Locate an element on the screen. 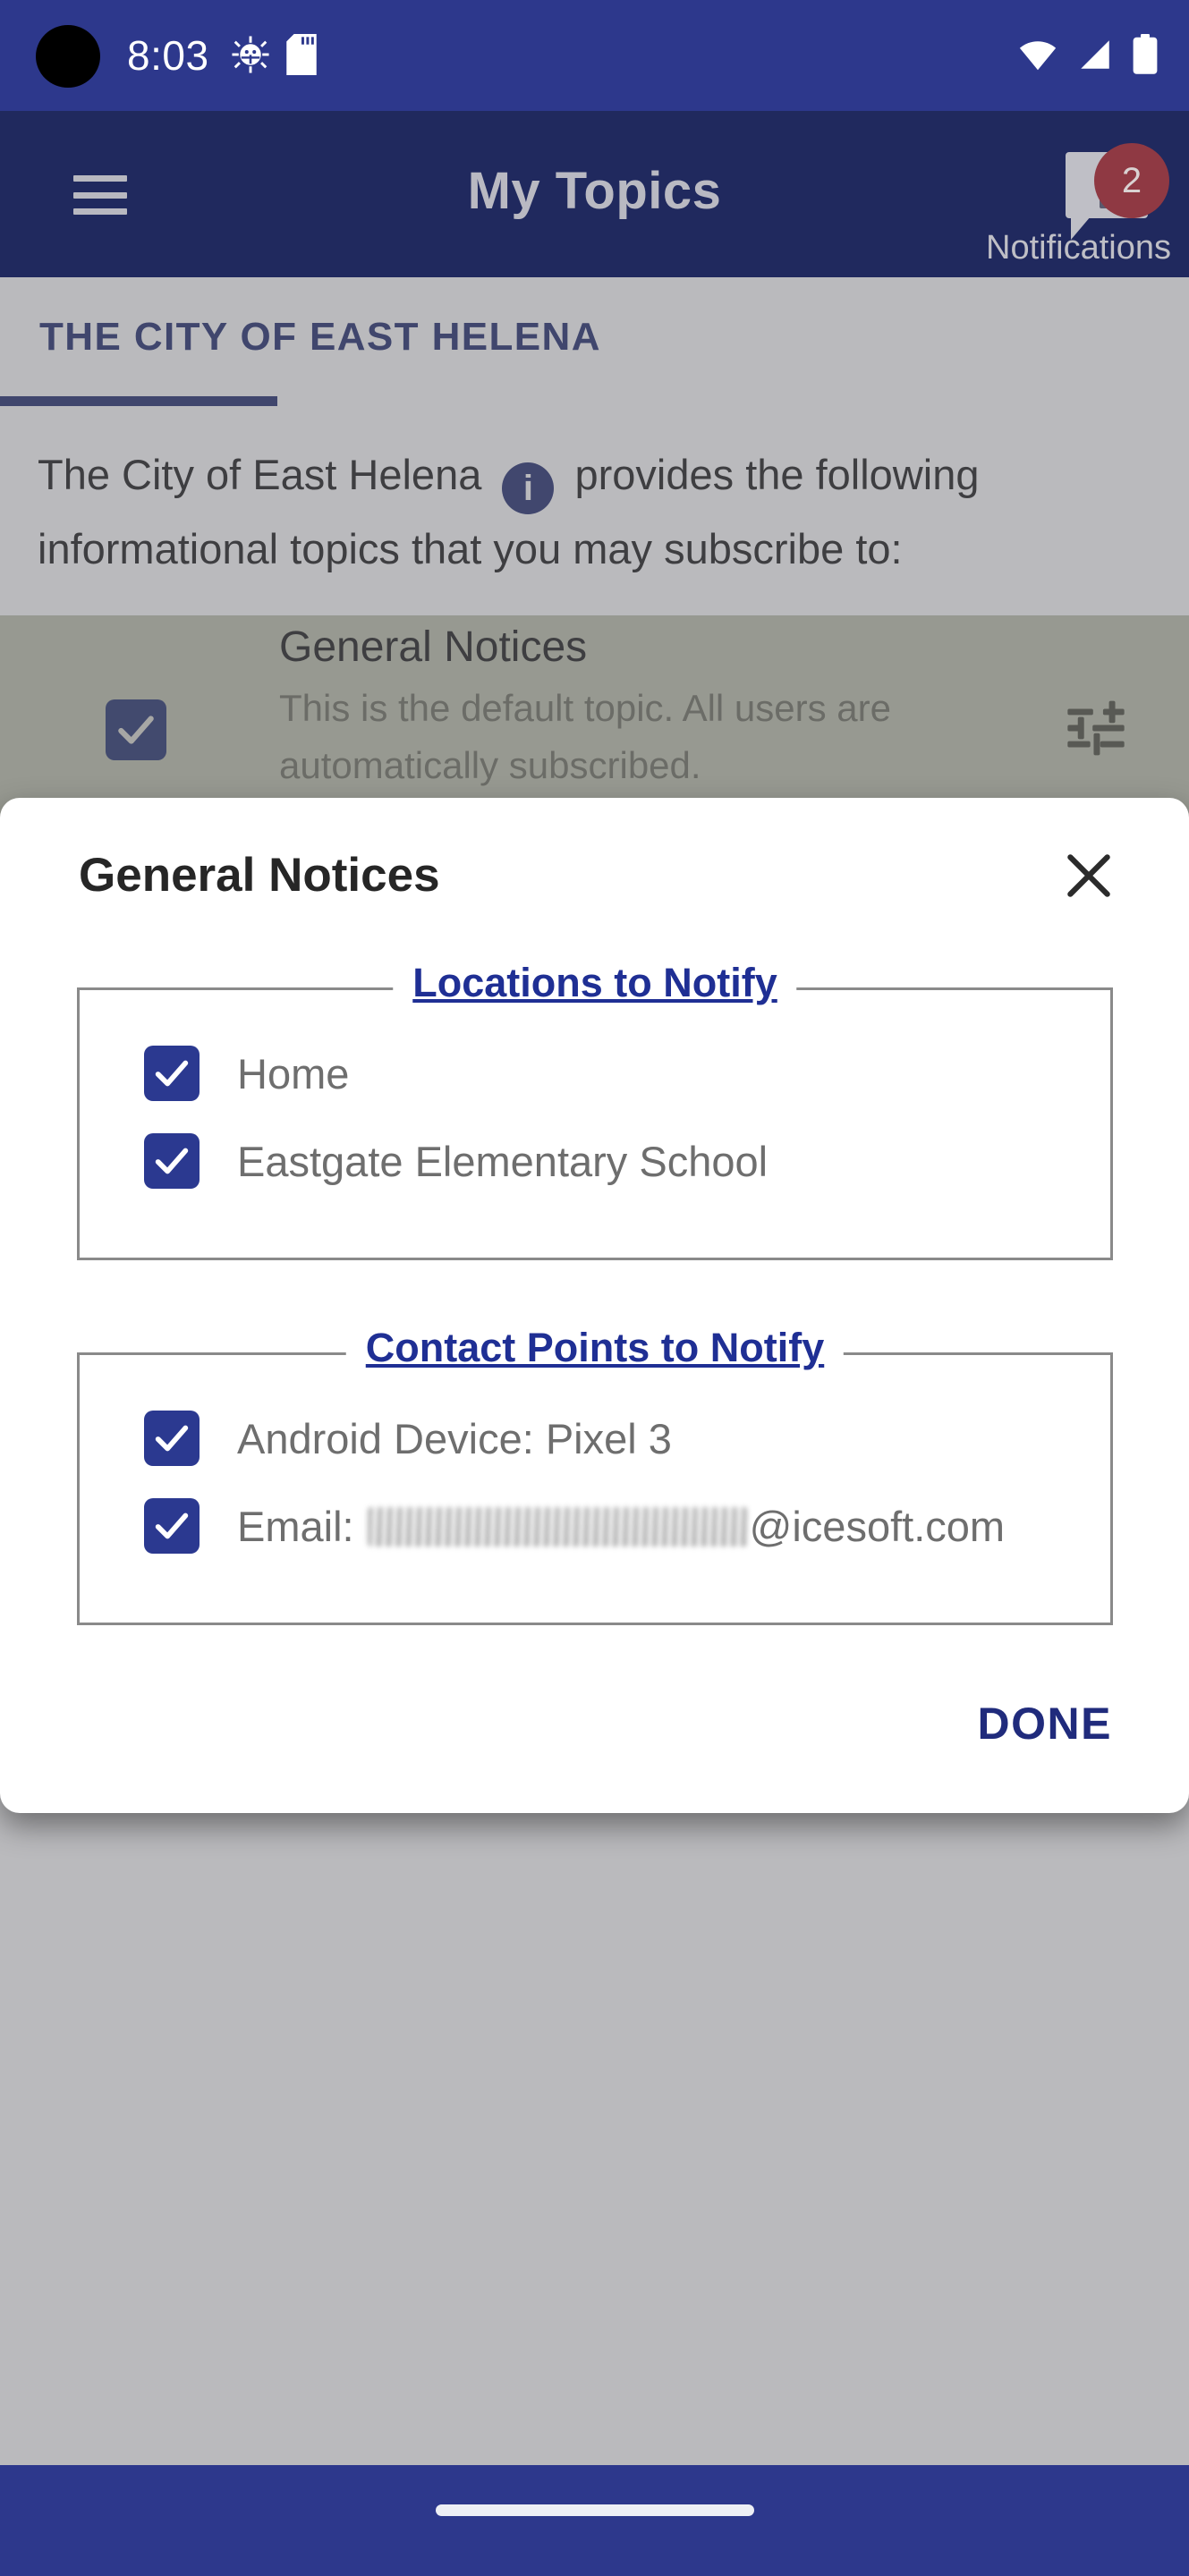  dialog-title: General Notices is located at coordinates (259, 875).